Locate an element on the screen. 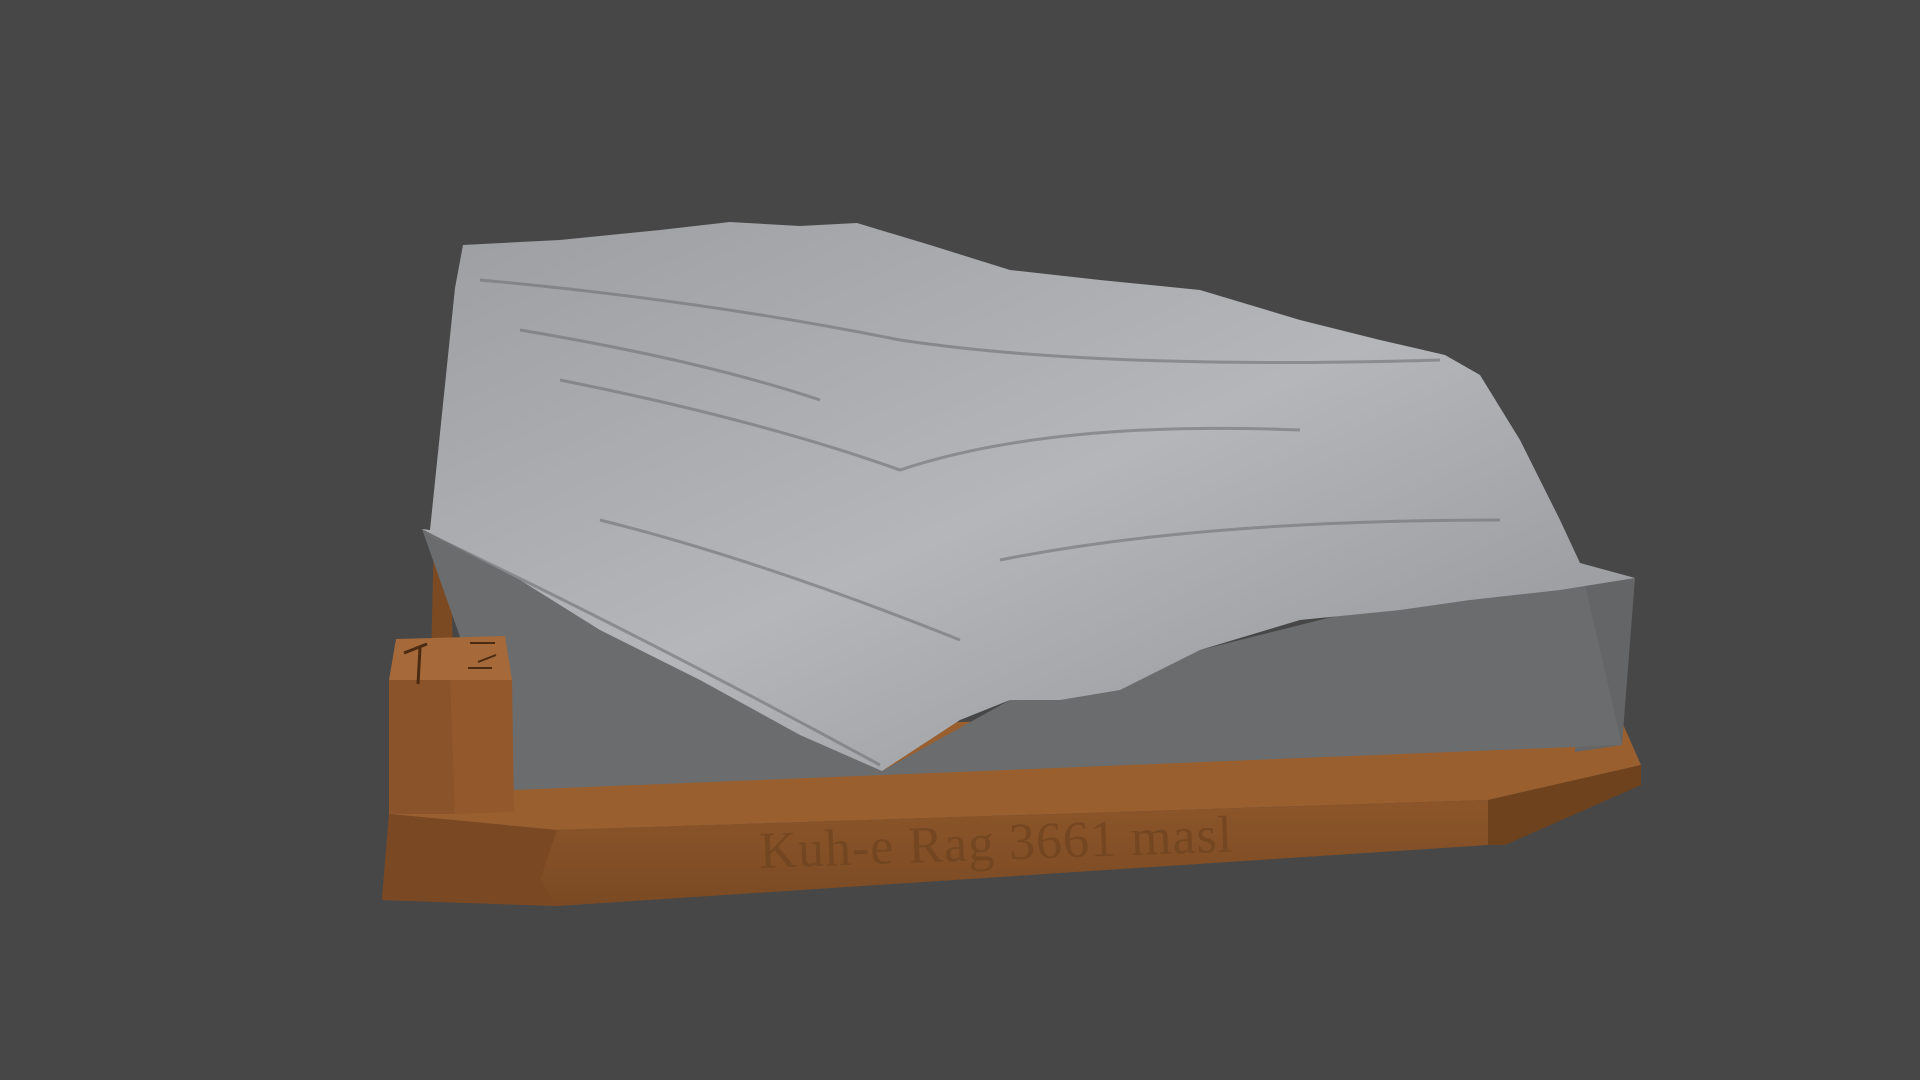 This screenshot has width=1920, height=1080. post-side is located at coordinates (482, 747).